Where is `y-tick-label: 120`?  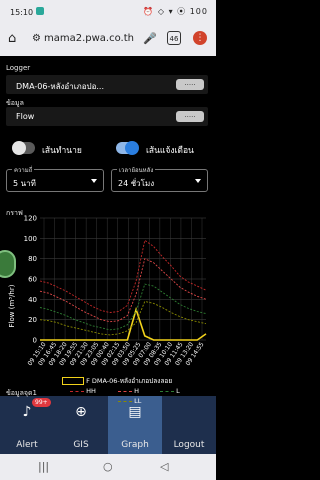
y-tick-label: 120 is located at coordinates (30, 219).